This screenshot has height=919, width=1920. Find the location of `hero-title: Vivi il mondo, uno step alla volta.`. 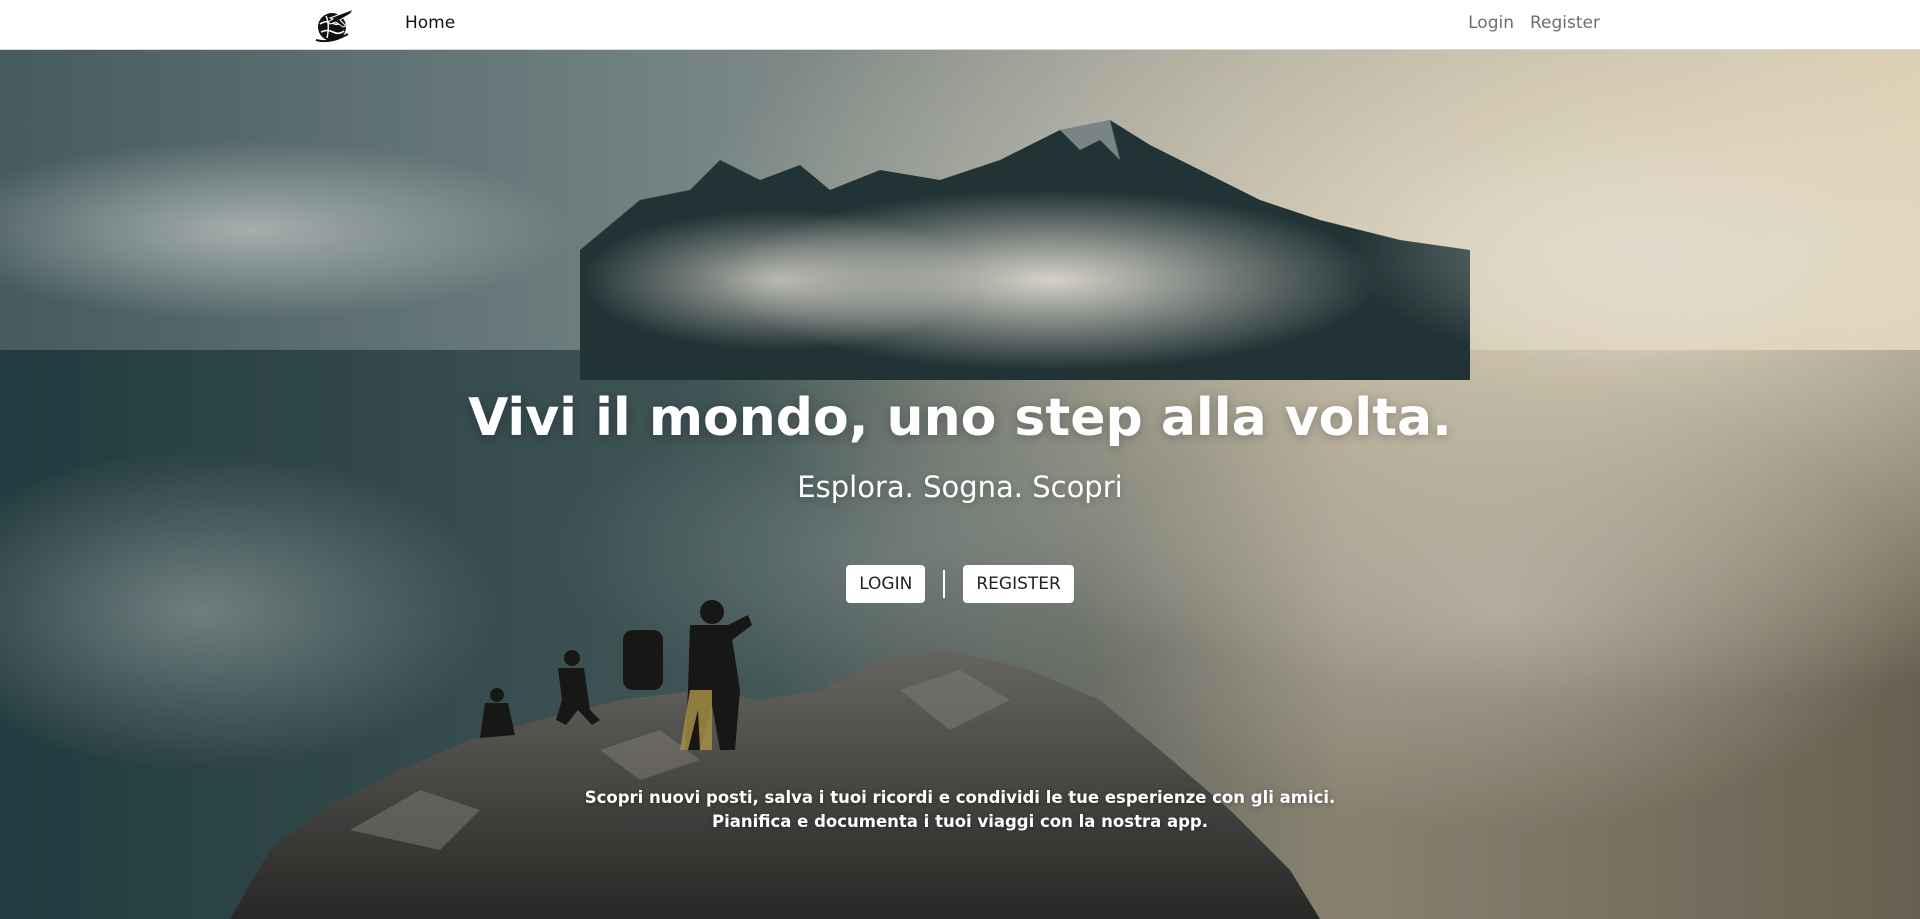

hero-title: Vivi il mondo, uno step alla volta. is located at coordinates (960, 418).